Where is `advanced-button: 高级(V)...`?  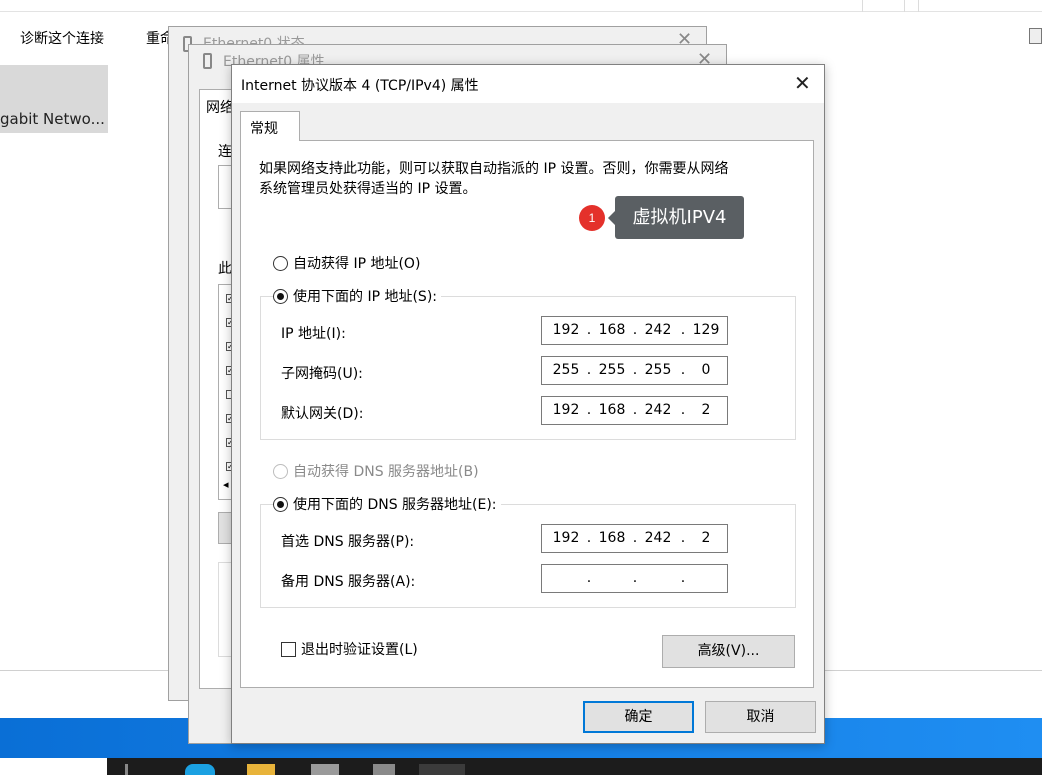 advanced-button: 高级(V)... is located at coordinates (728, 651).